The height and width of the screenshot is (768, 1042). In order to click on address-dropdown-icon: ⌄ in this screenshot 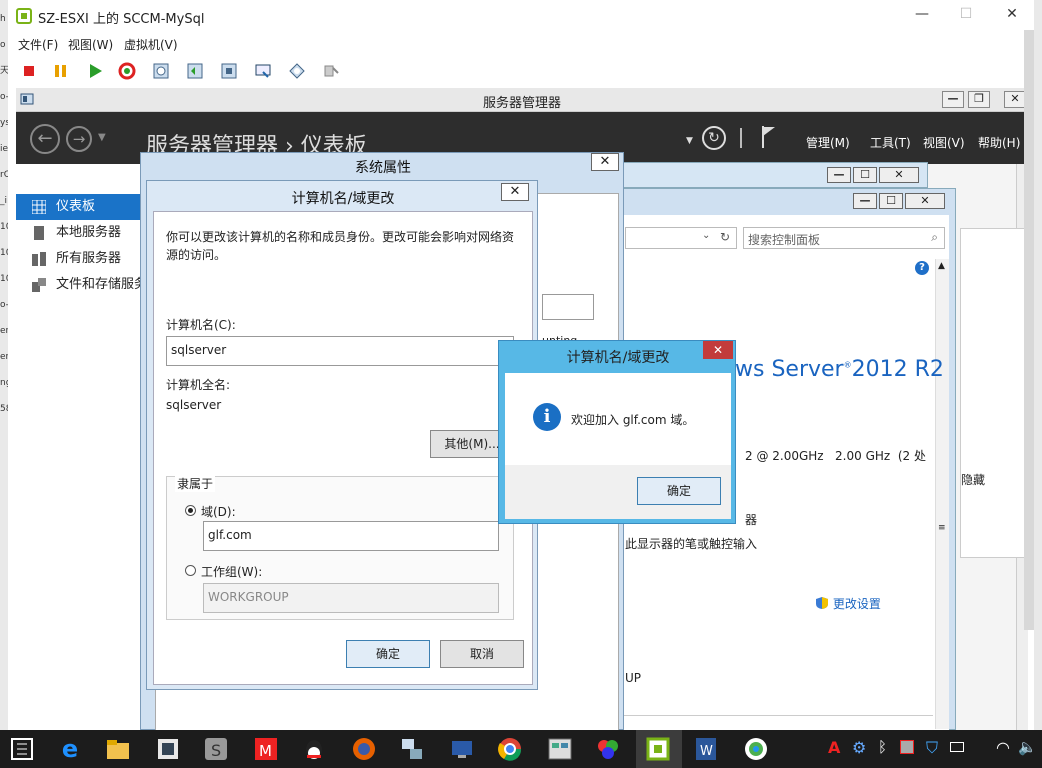, I will do `click(706, 235)`.